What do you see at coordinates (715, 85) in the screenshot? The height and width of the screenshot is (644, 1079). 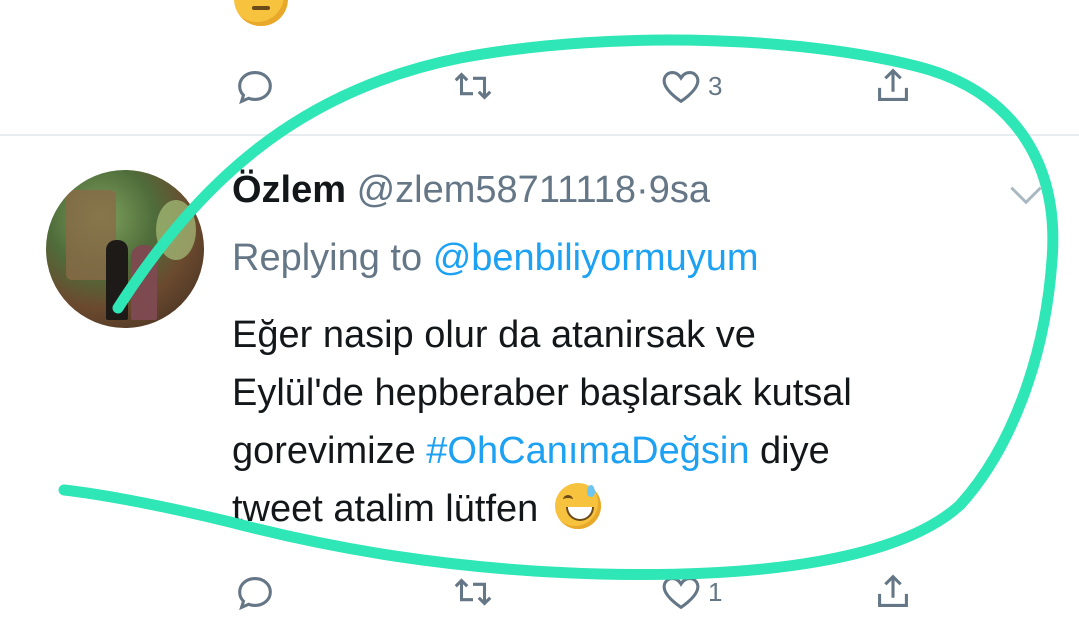 I see `prev-like-count: 3` at bounding box center [715, 85].